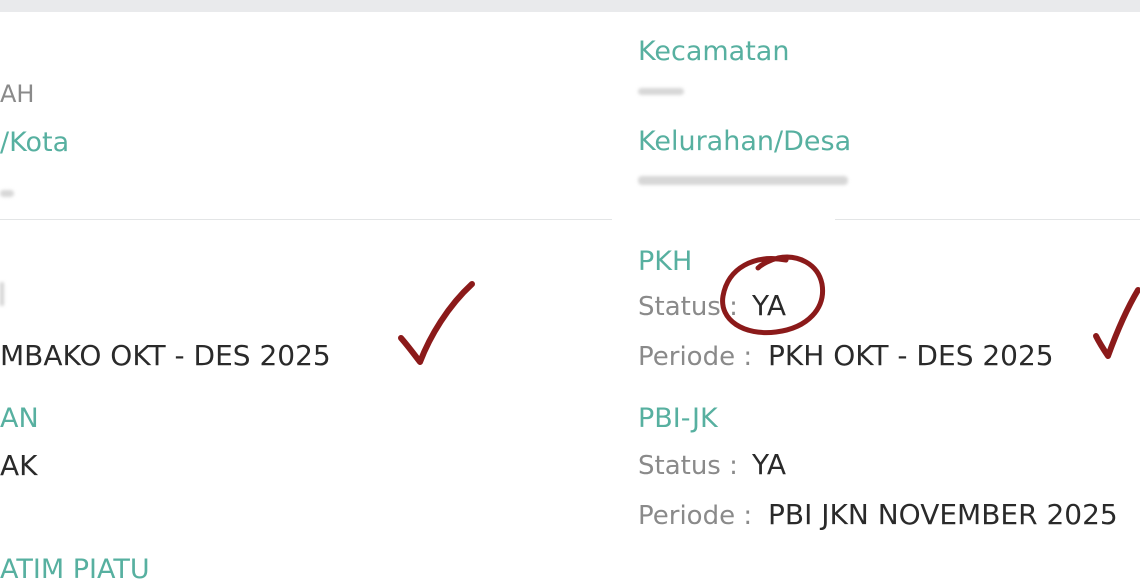 The width and height of the screenshot is (1140, 585). I want to click on village-label: Kelurahan/Desa, so click(745, 141).